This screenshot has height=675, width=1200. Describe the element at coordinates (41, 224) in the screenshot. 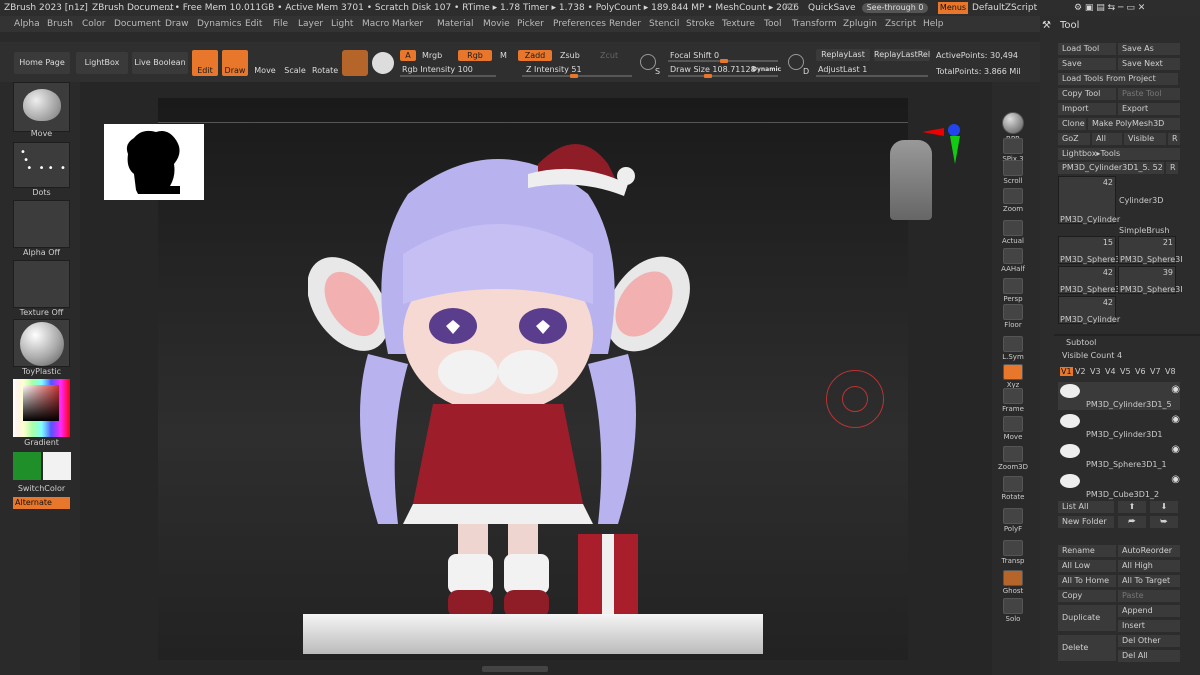

I see `alpha-thumbnail` at that location.